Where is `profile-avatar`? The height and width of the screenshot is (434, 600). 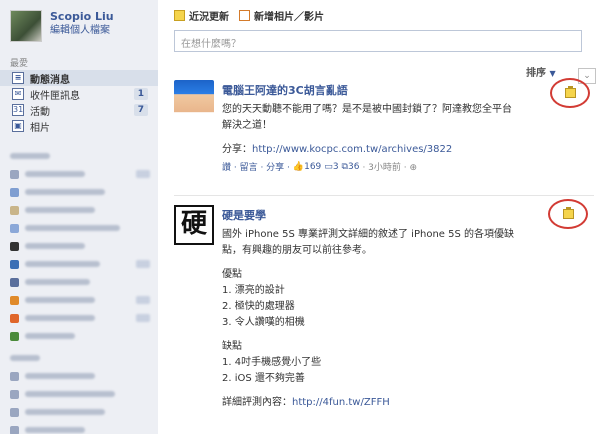 profile-avatar is located at coordinates (26, 26).